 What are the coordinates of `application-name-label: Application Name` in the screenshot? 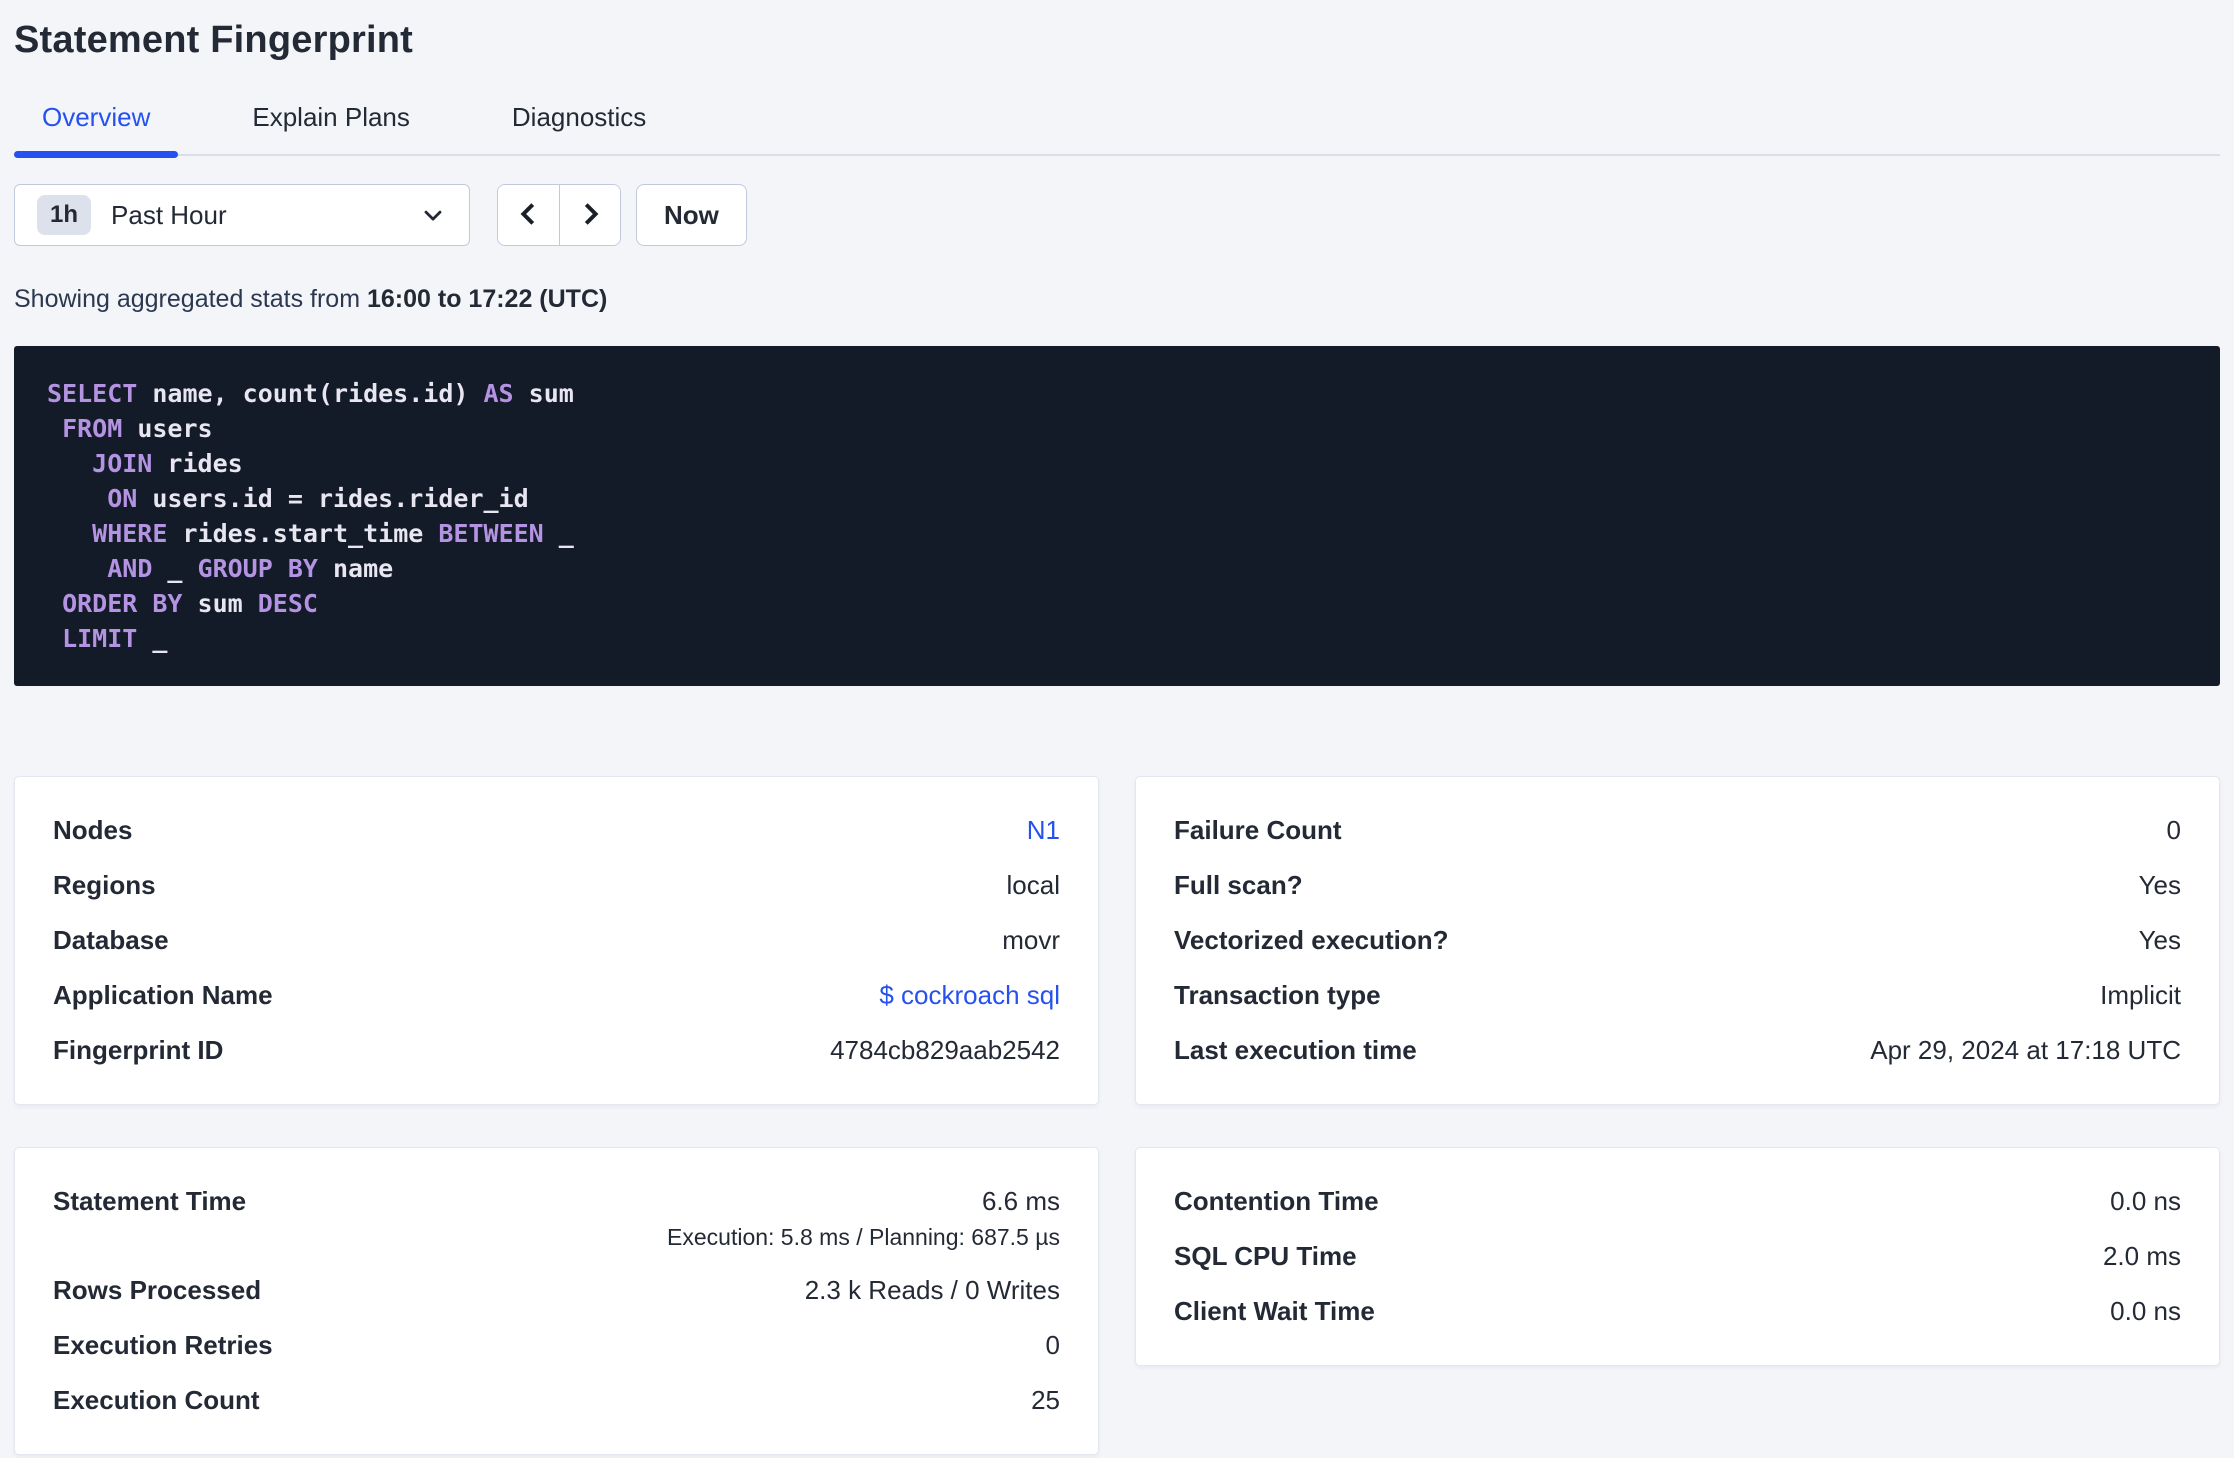 It's located at (163, 995).